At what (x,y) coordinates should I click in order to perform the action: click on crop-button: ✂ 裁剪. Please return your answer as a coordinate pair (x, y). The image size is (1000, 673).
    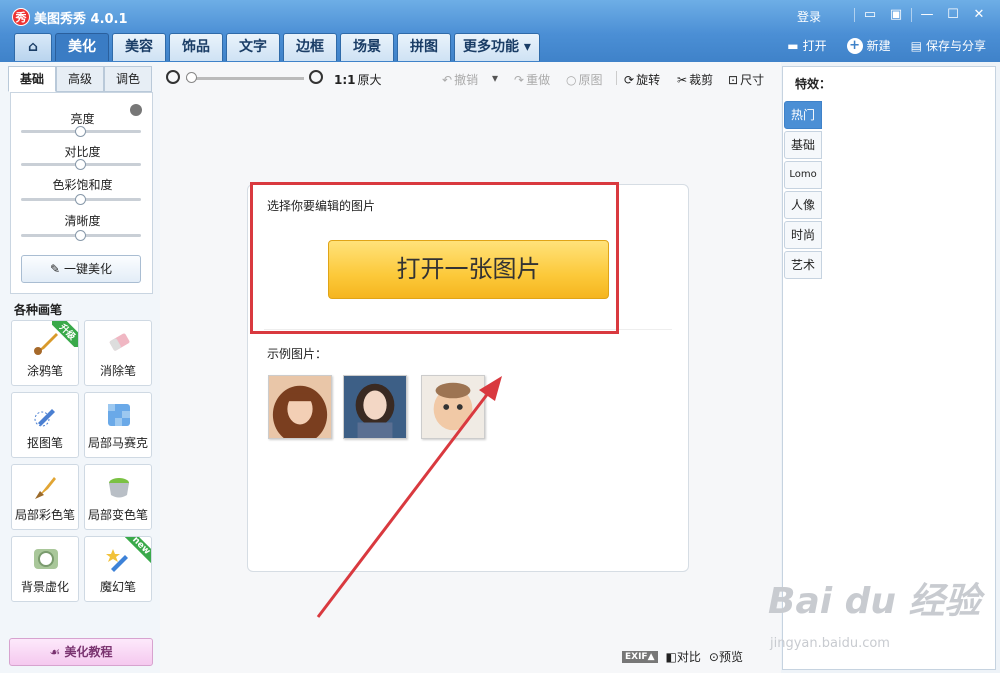
    Looking at the image, I should click on (695, 79).